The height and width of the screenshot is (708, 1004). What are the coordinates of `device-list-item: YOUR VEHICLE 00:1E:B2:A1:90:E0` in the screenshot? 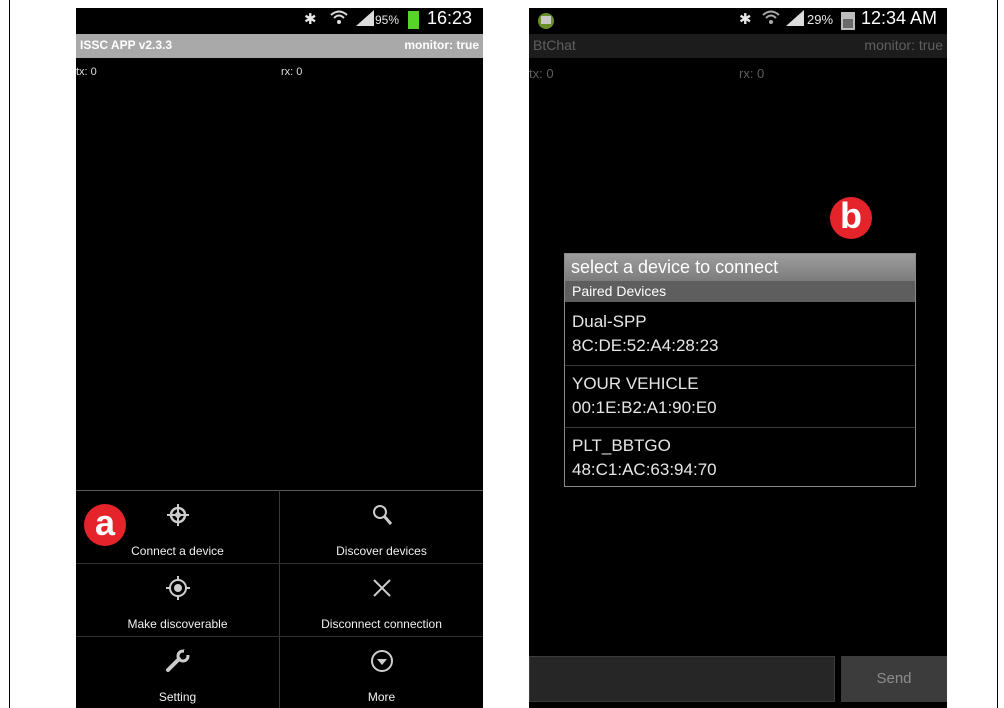 It's located at (740, 396).